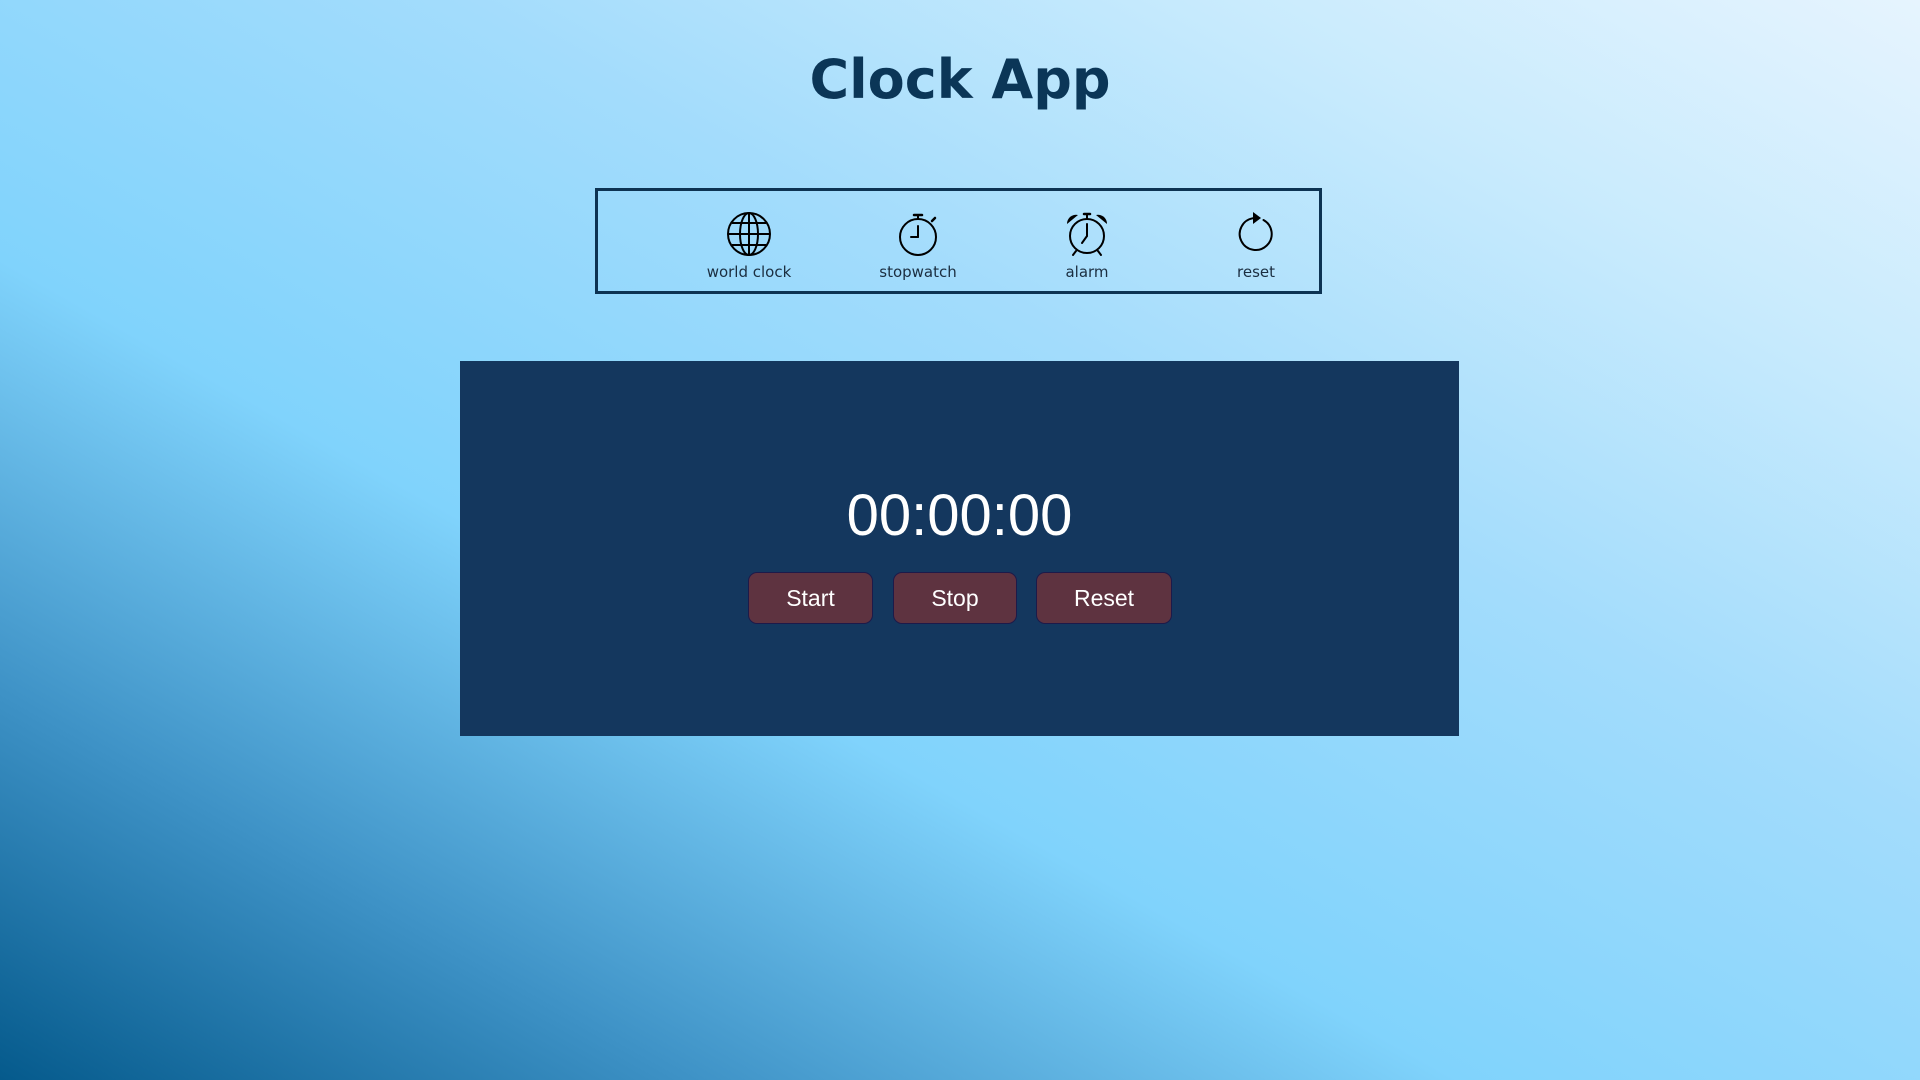 The width and height of the screenshot is (1920, 1080). I want to click on nav-item-label: reset, so click(1256, 272).